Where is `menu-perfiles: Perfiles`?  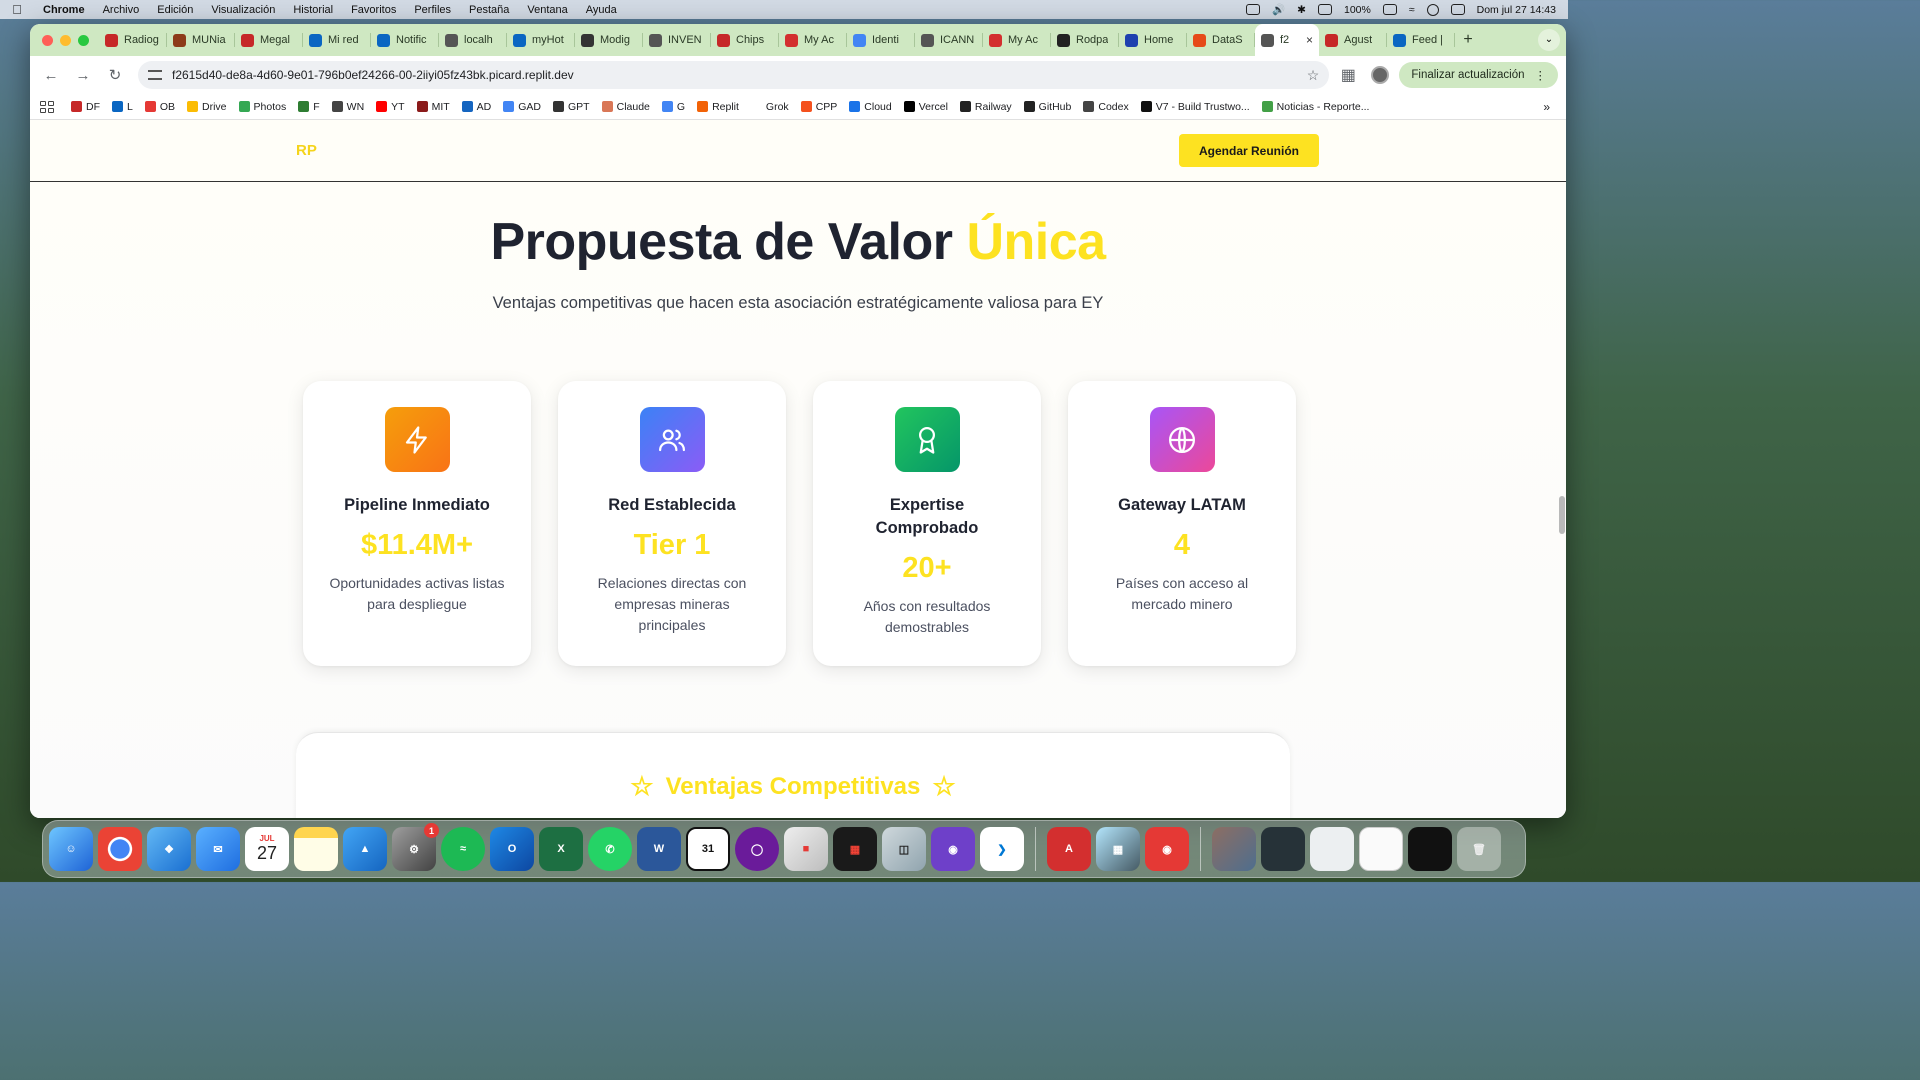 menu-perfiles: Perfiles is located at coordinates (432, 10).